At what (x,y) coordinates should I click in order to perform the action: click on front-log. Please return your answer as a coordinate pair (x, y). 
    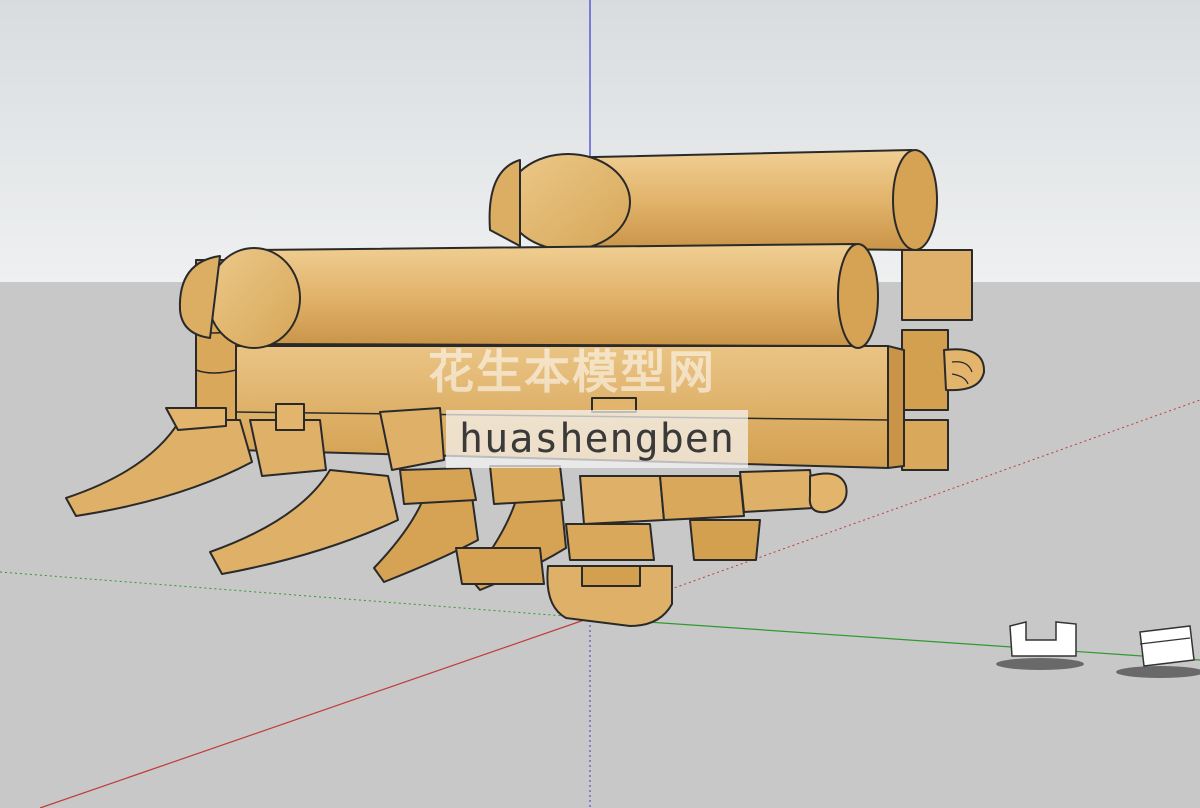
    Looking at the image, I should click on (559, 295).